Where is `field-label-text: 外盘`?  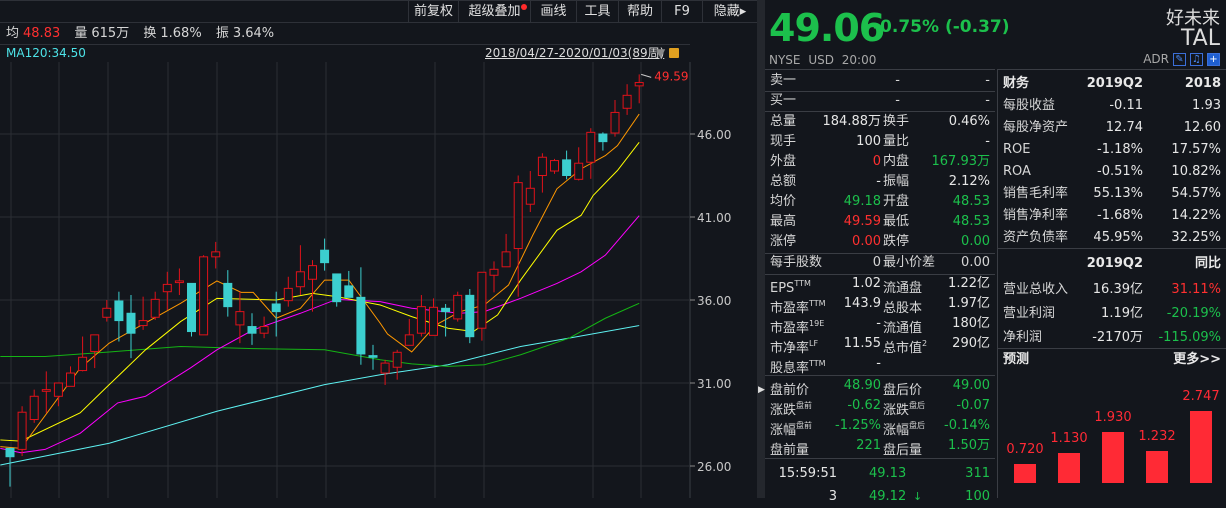
field-label-text: 外盘 is located at coordinates (783, 161).